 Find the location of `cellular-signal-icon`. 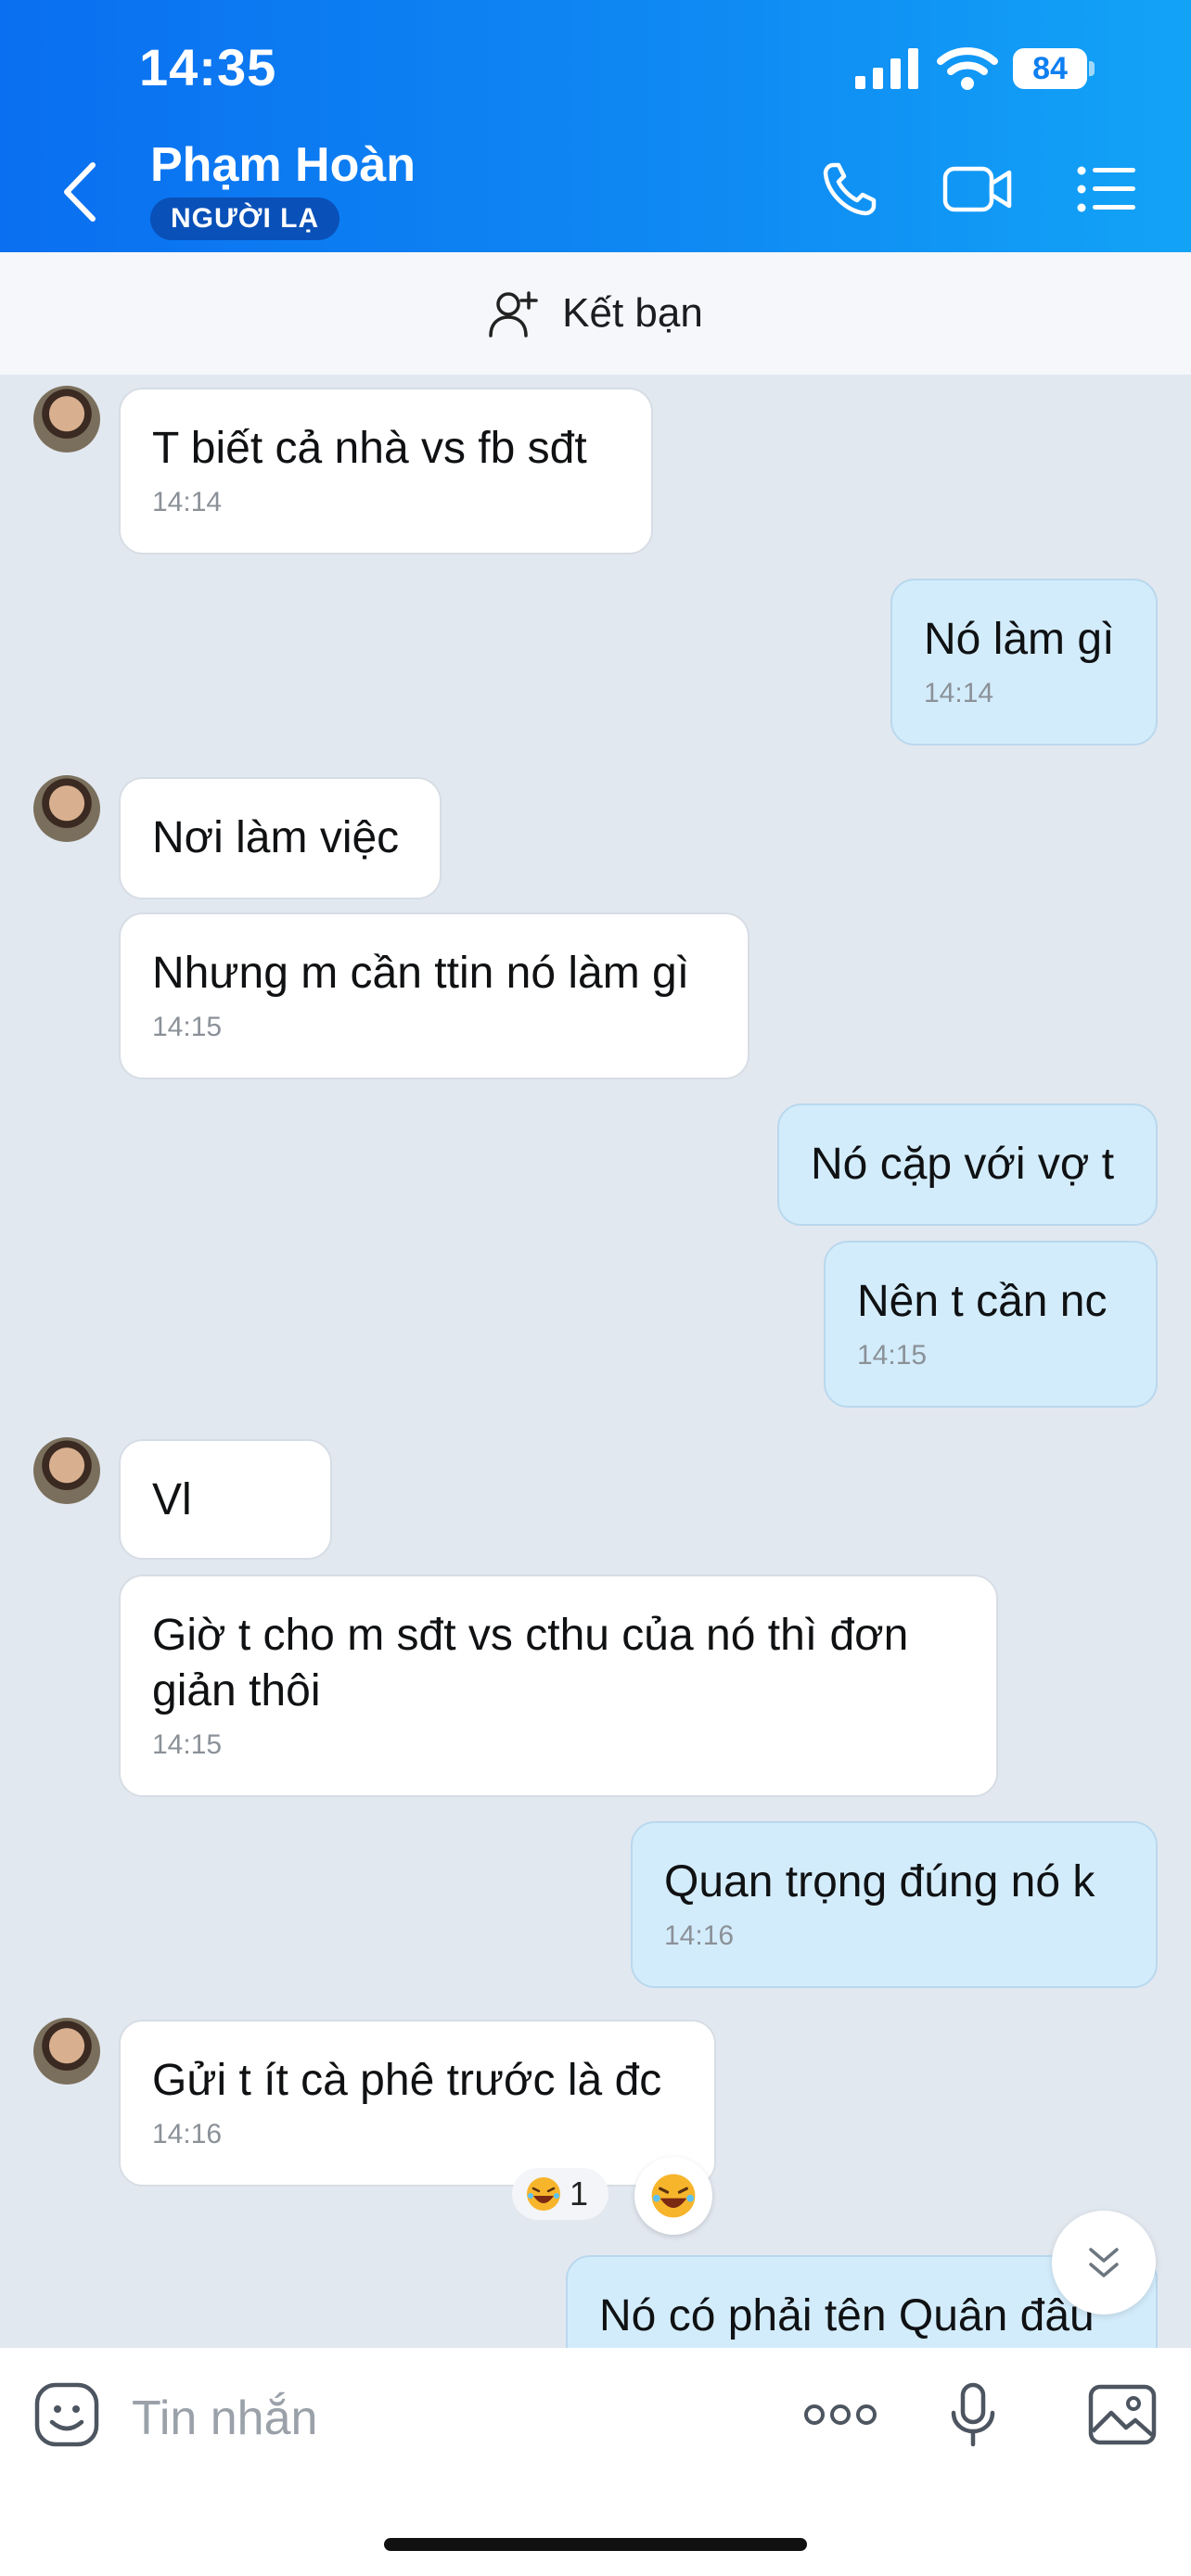

cellular-signal-icon is located at coordinates (886, 68).